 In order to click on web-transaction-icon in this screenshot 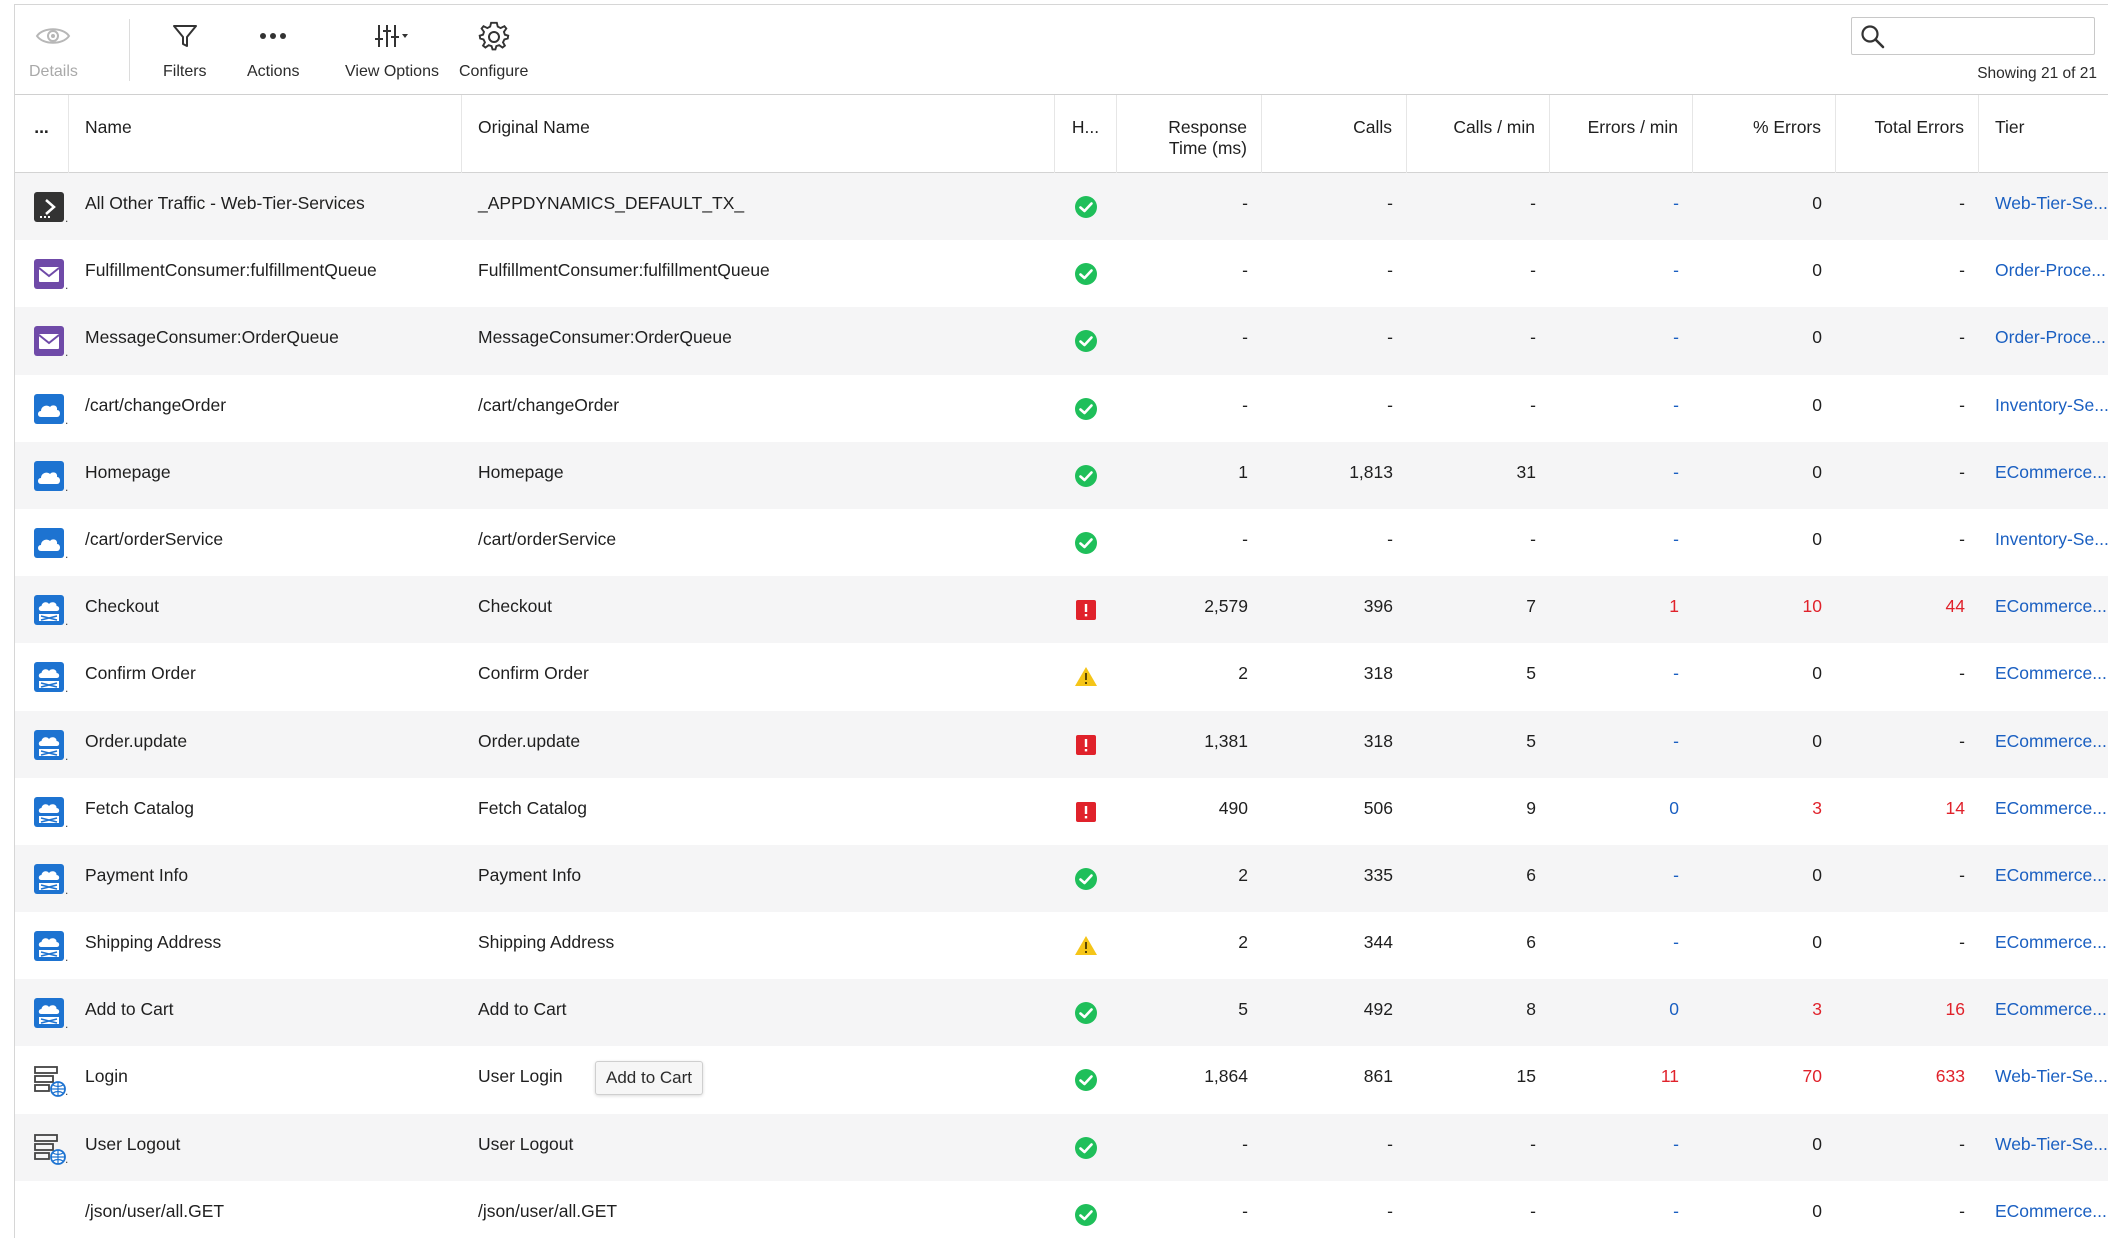, I will do `click(49, 610)`.